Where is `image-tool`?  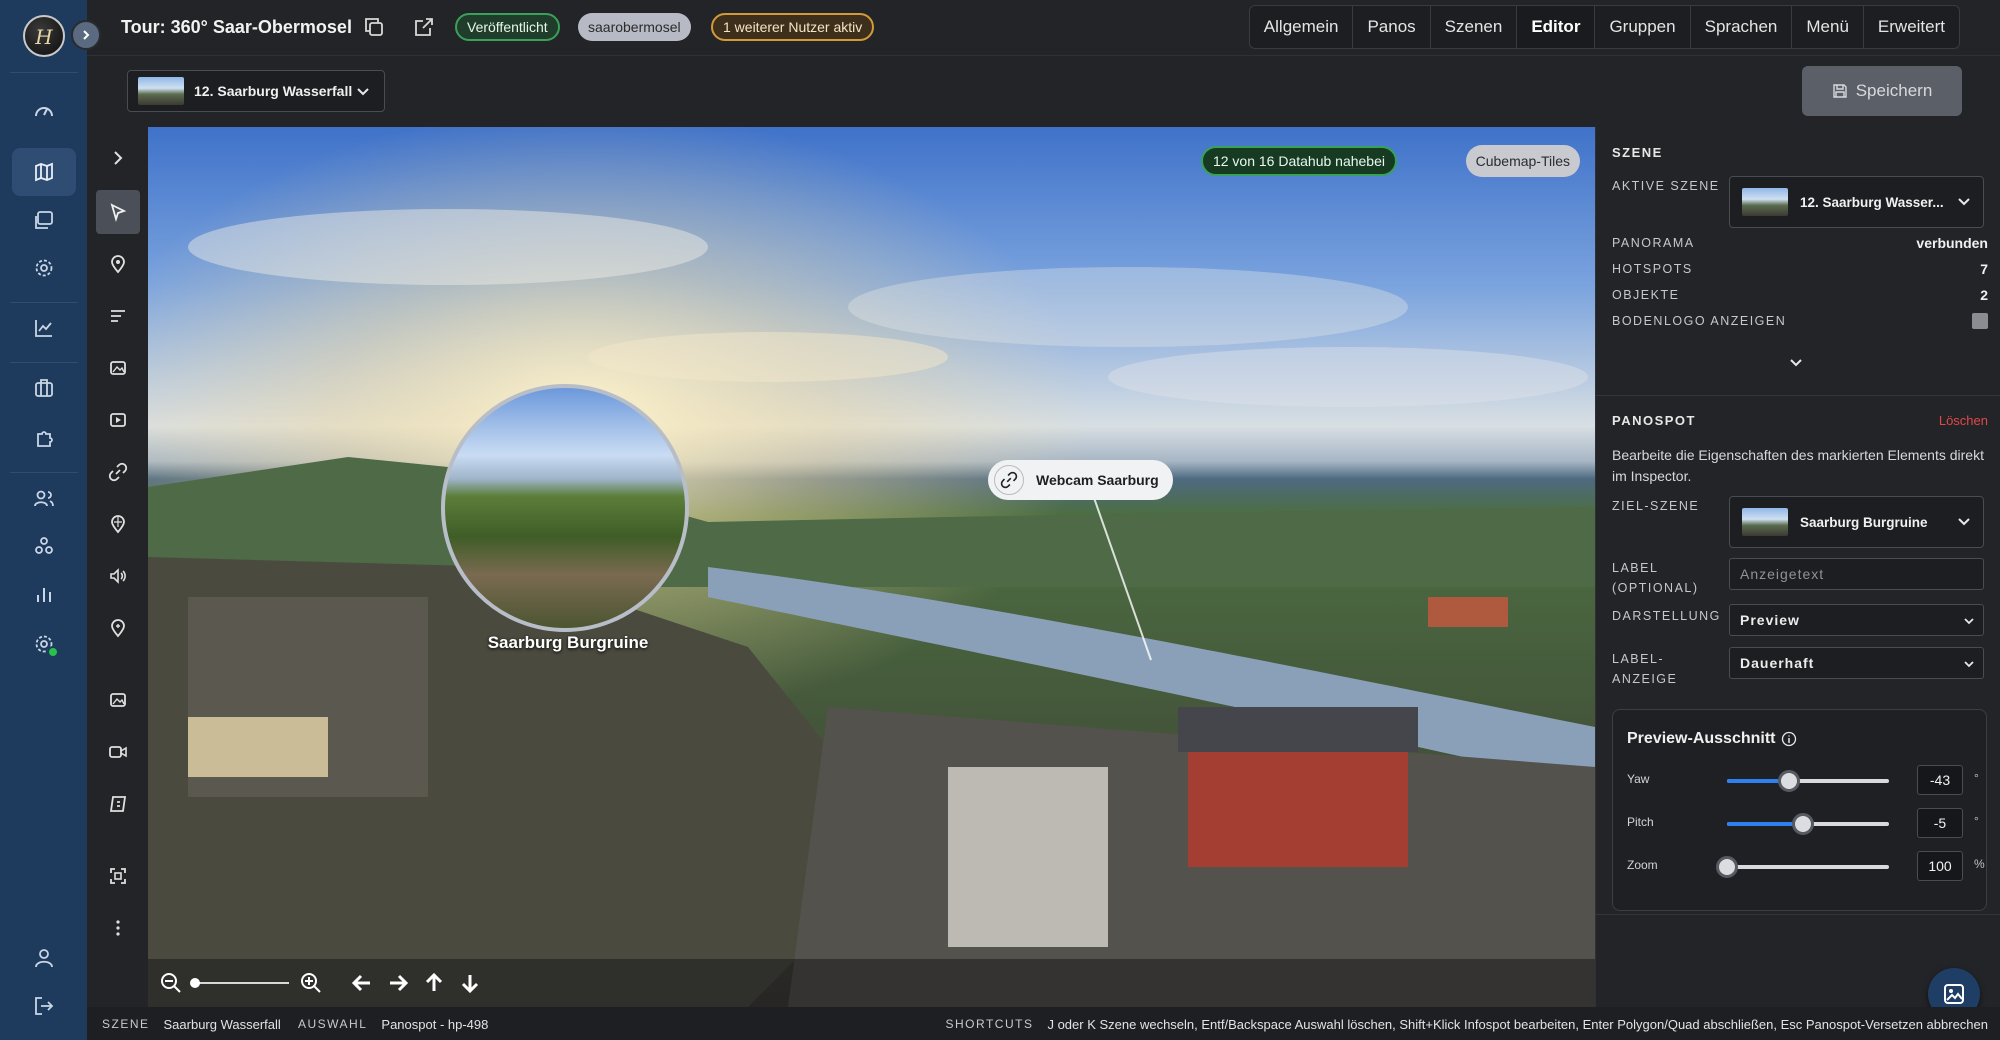 image-tool is located at coordinates (118, 368).